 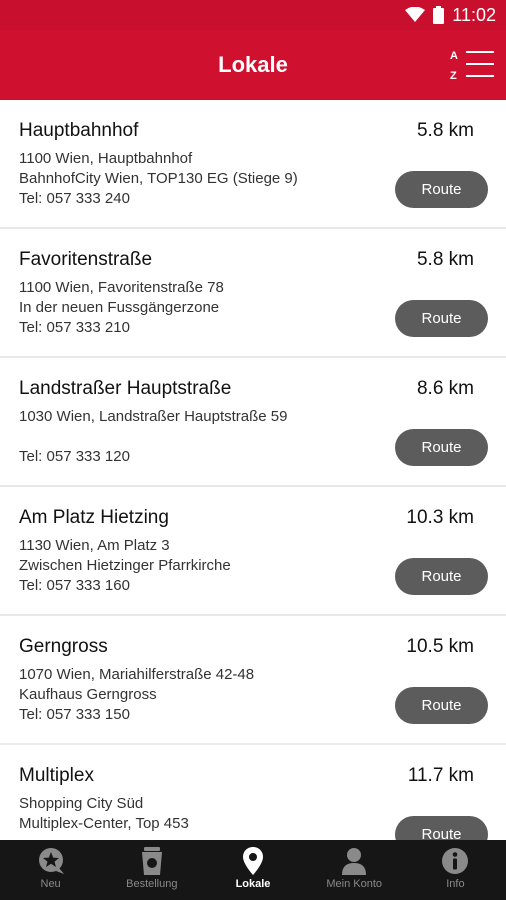 I want to click on sort-letter-bottom: Z, so click(x=453, y=76).